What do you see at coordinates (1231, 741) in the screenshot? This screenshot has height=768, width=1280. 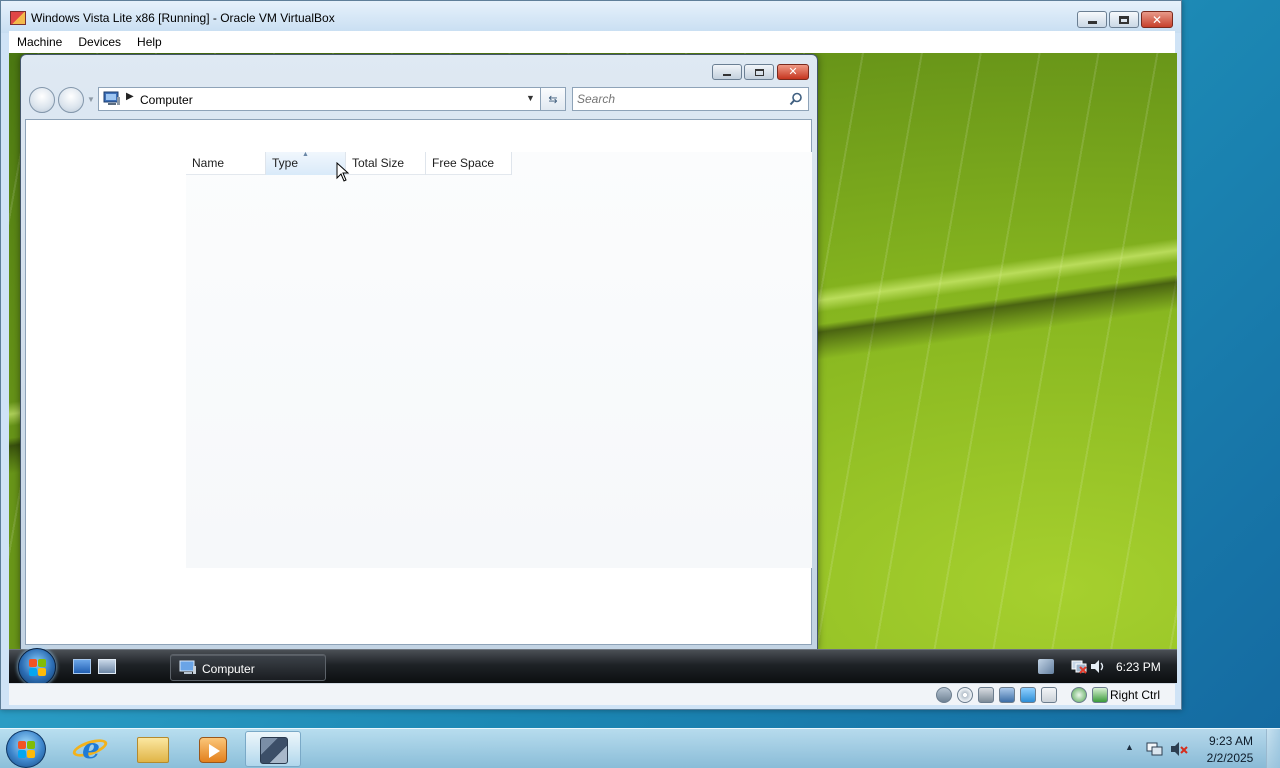 I see `host-clock-time: 9:23 AM` at bounding box center [1231, 741].